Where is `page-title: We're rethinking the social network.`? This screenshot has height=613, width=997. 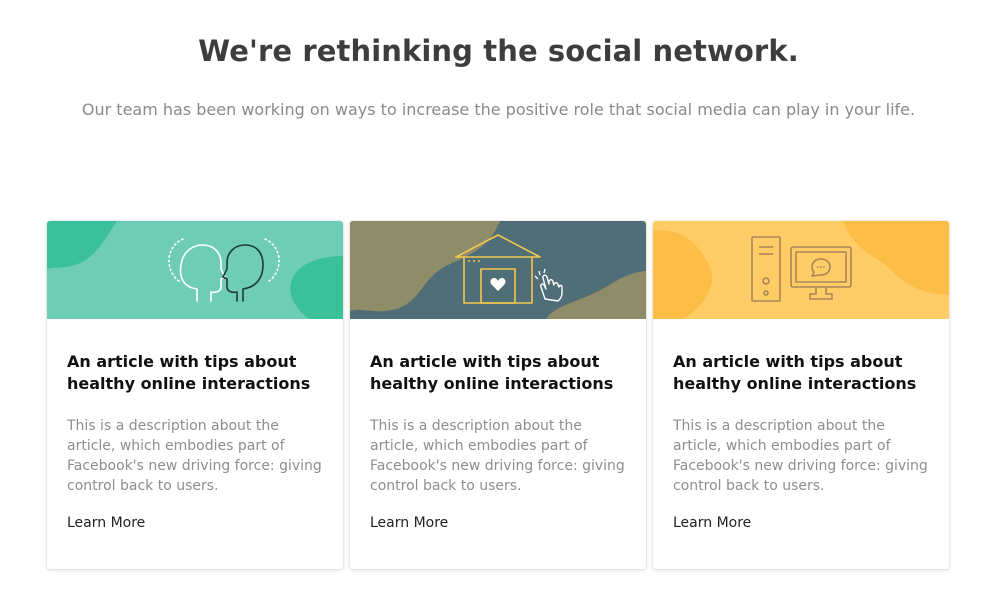 page-title: We're rethinking the social network. is located at coordinates (498, 51).